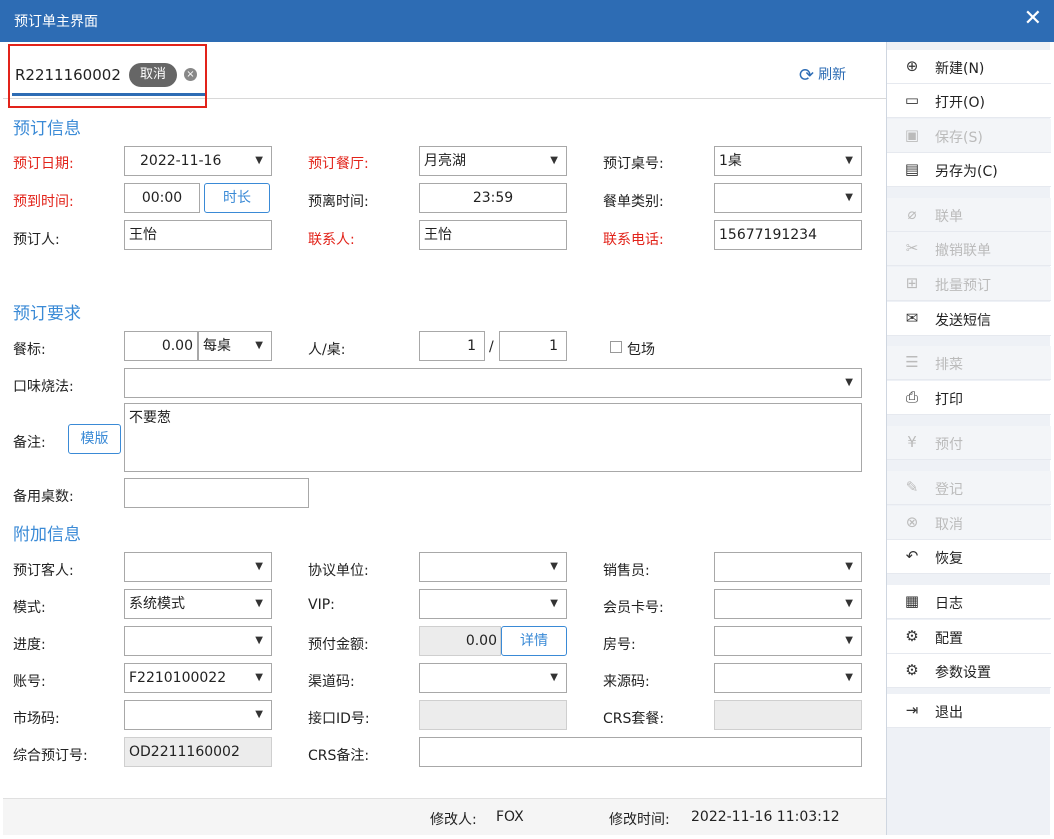  I want to click on menu-new: ⊕ 新建(N), so click(969, 67).